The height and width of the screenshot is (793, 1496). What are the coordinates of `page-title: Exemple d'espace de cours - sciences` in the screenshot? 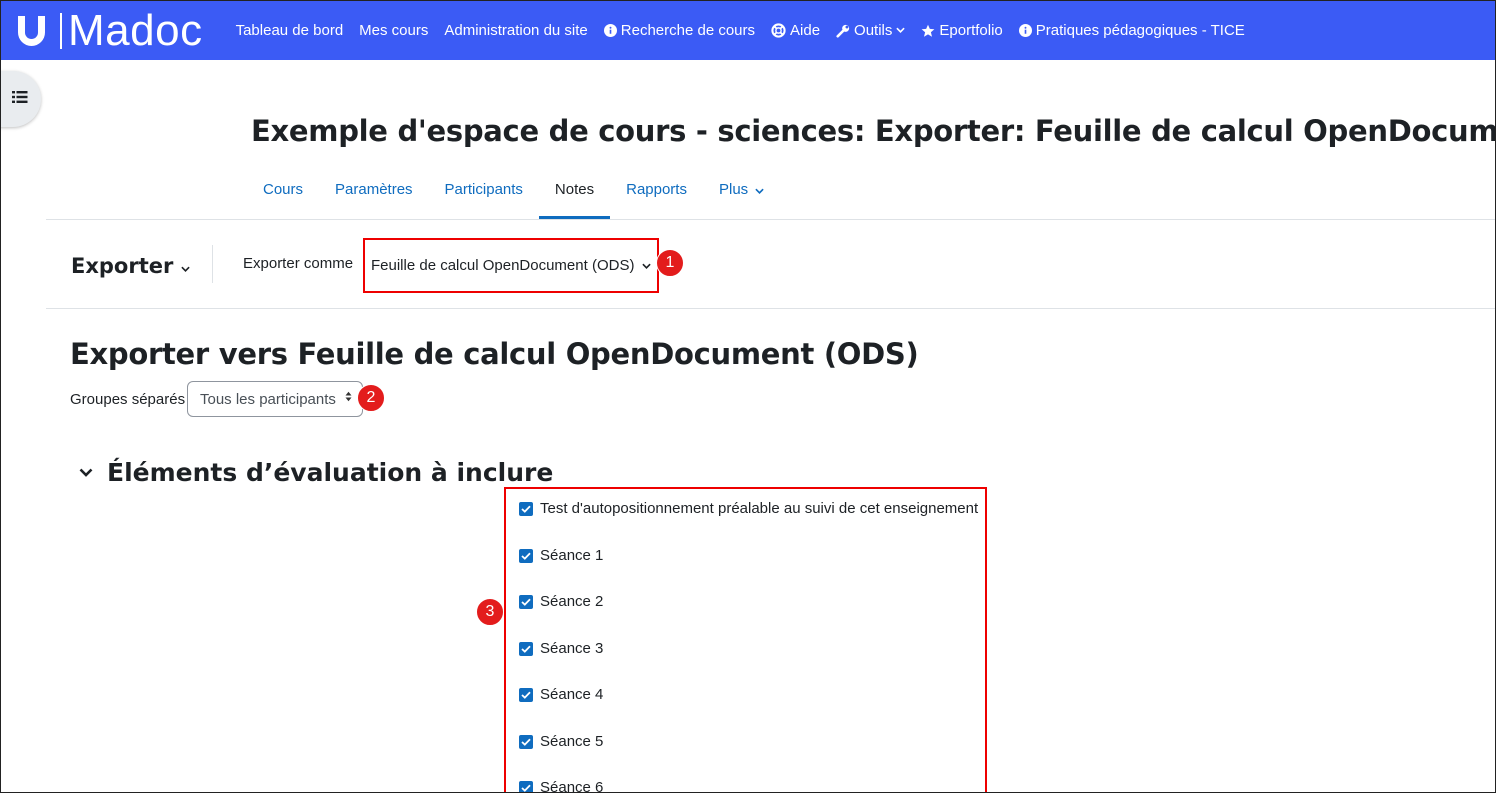 It's located at (873, 131).